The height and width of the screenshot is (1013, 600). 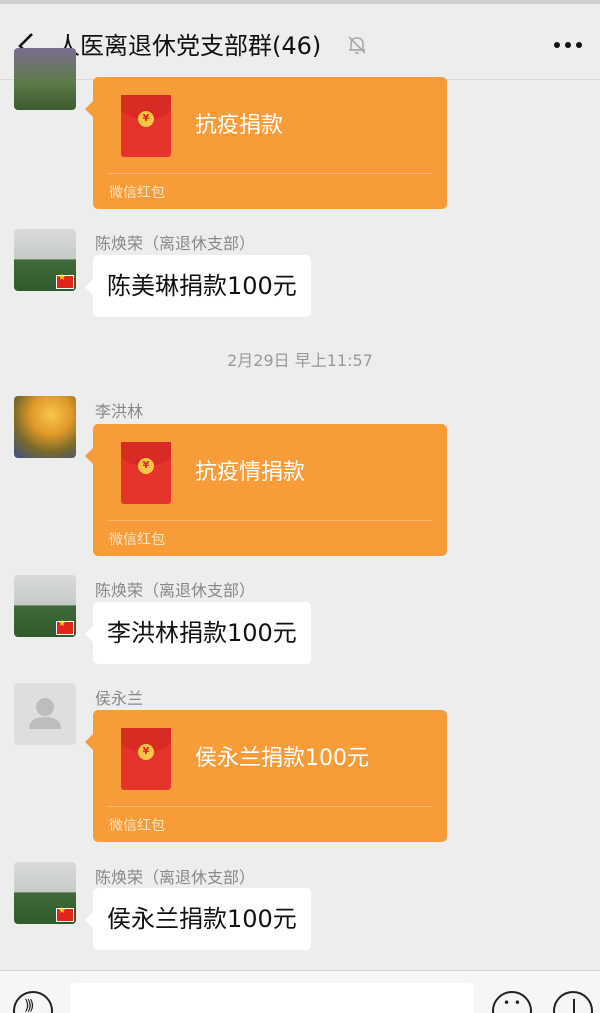 I want to click on text-message-bubble: 李洪林捐款100元, so click(x=198, y=633).